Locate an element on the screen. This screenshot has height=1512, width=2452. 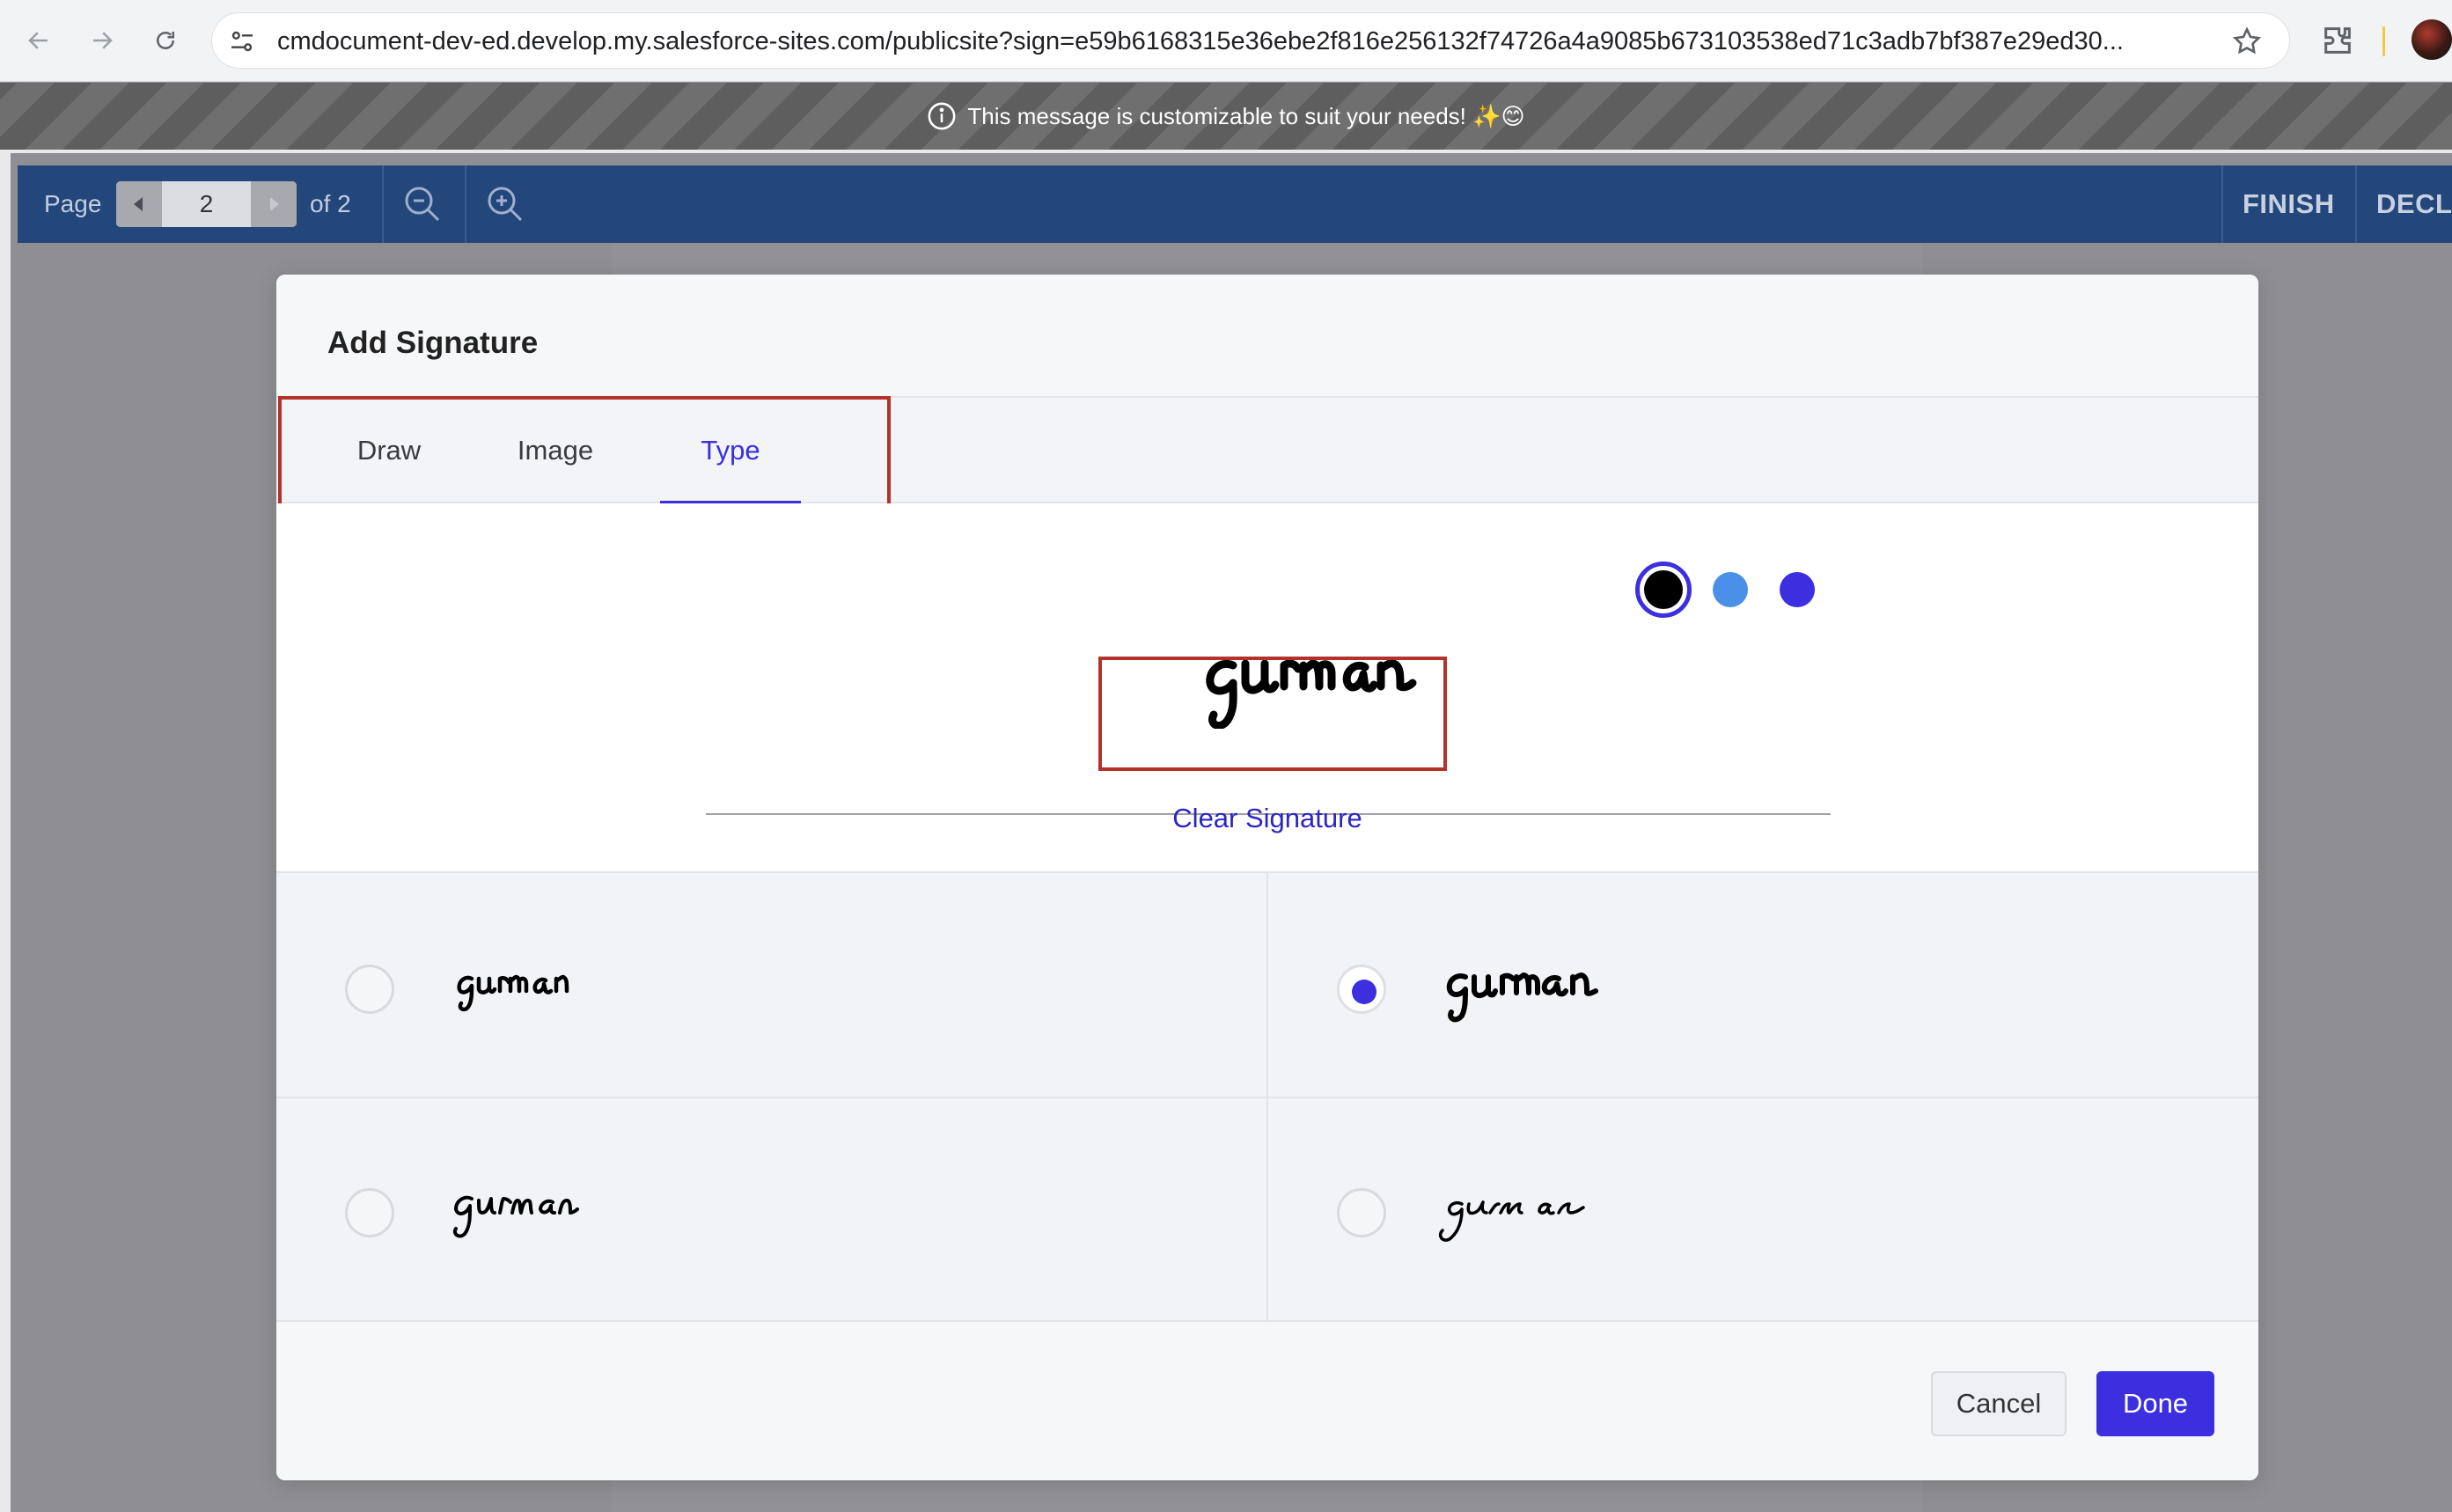
cancel-button: Cancel is located at coordinates (1999, 1403).